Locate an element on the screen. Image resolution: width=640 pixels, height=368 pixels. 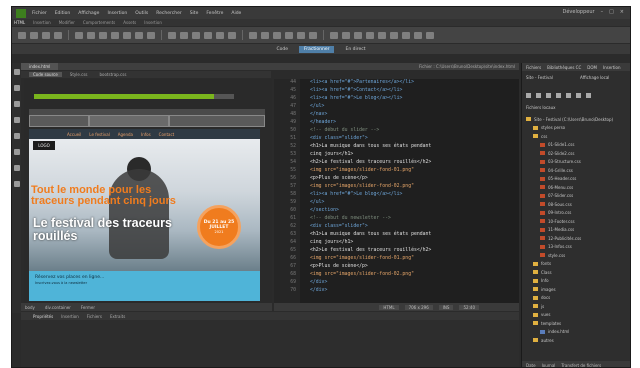
file-management-icon is located at coordinates (16, 88).